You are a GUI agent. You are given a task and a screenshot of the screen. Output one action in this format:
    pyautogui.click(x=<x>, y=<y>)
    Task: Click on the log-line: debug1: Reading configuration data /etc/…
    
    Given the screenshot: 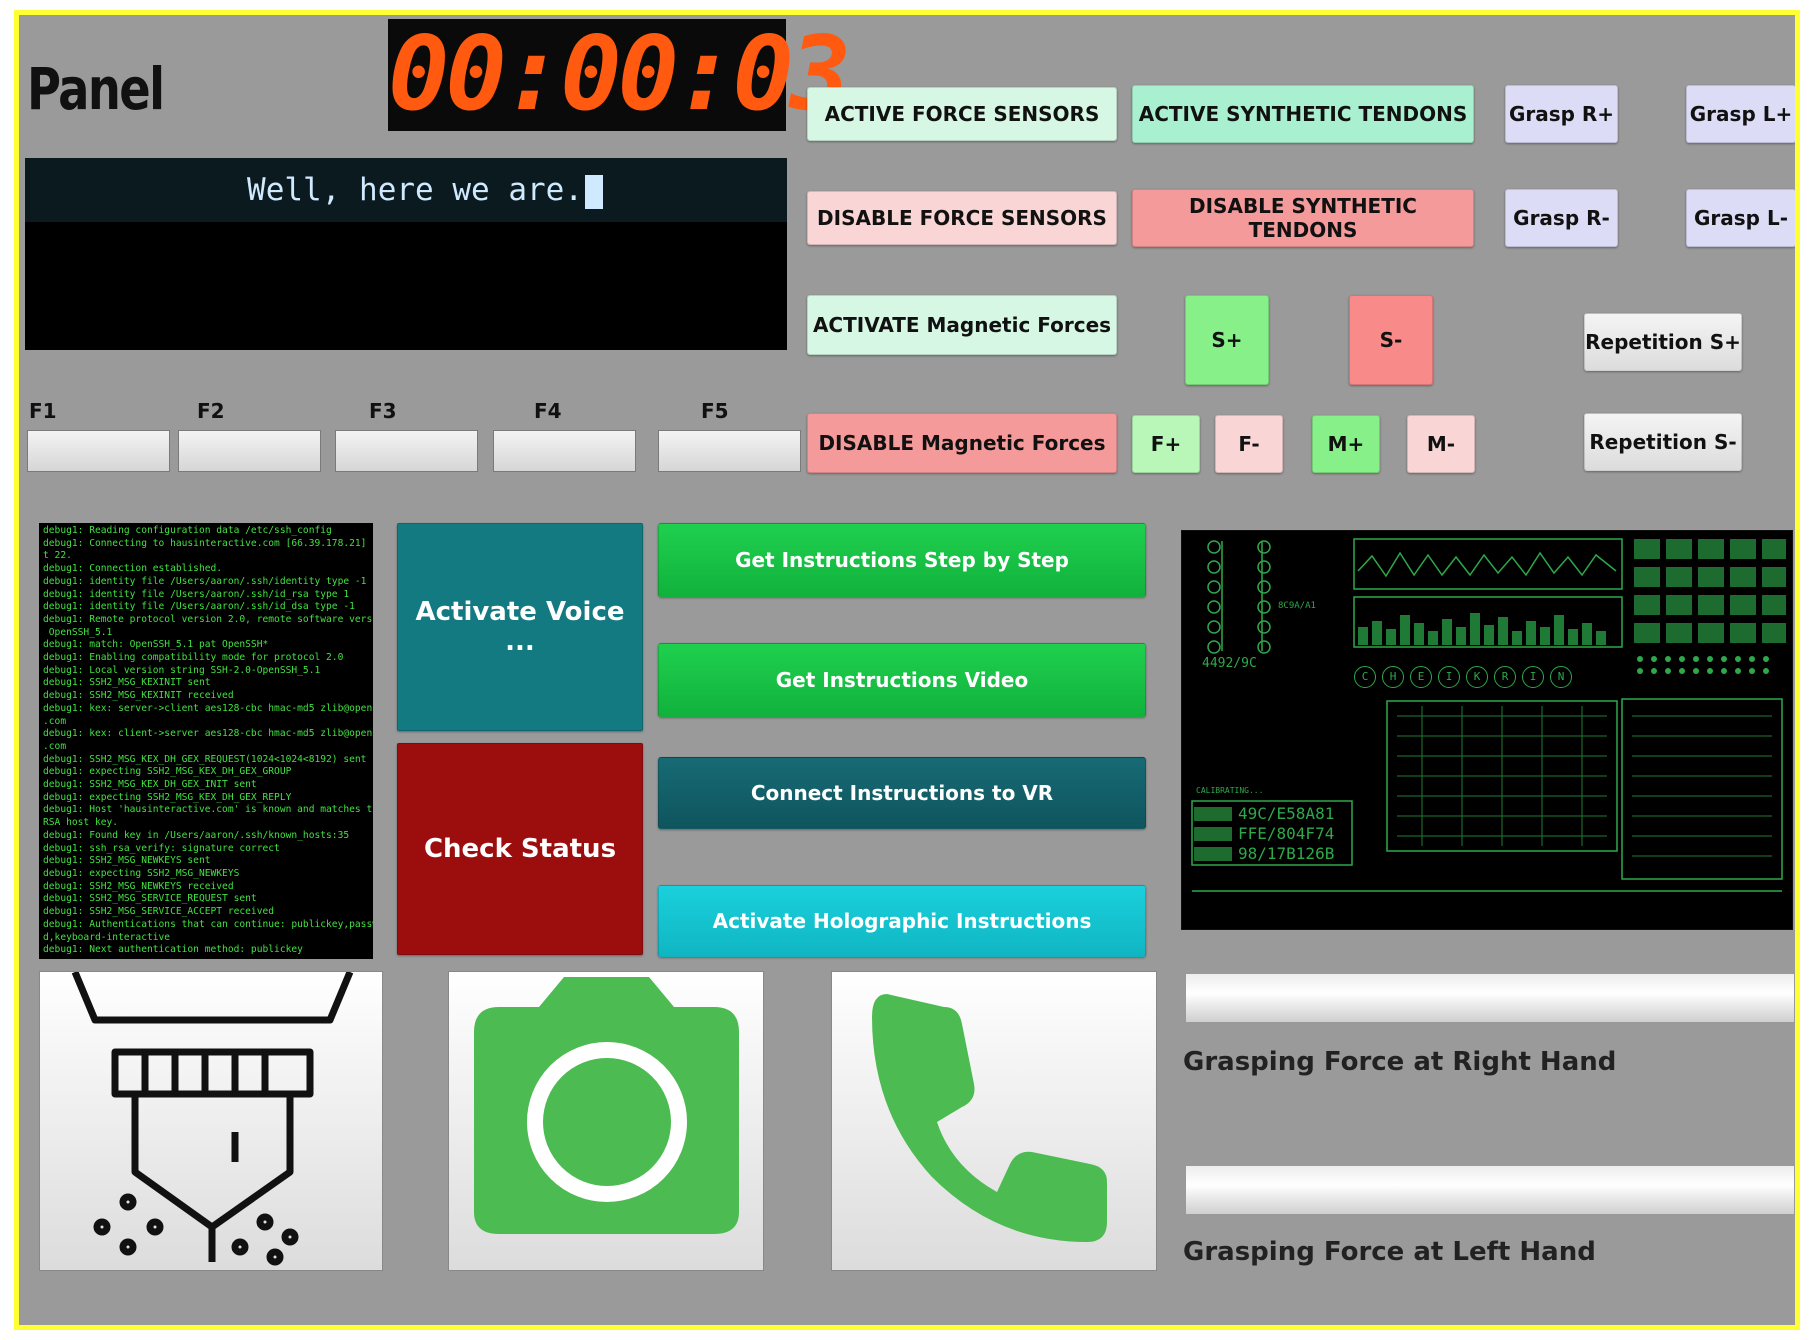 What is the action you would take?
    pyautogui.click(x=187, y=530)
    